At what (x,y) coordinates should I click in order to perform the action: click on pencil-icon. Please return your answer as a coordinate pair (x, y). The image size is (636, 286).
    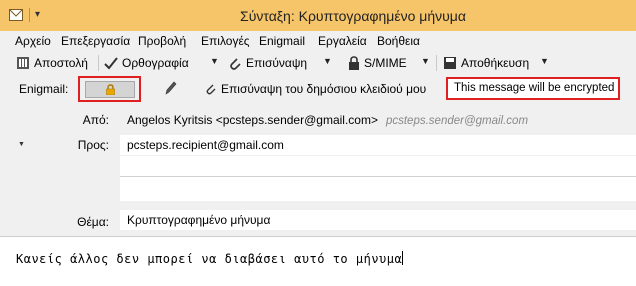
    Looking at the image, I should click on (170, 88).